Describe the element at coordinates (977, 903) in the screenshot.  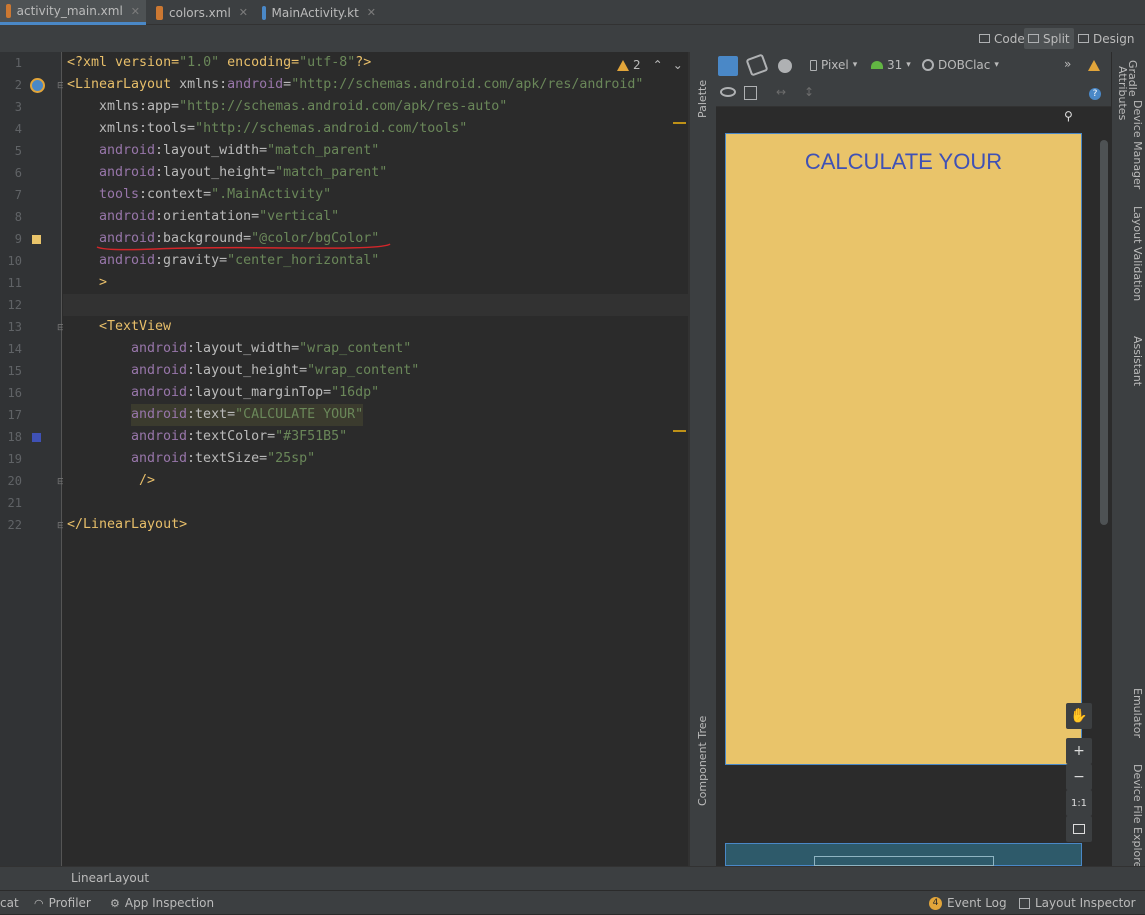
I see `event-log-label: Event Log` at that location.